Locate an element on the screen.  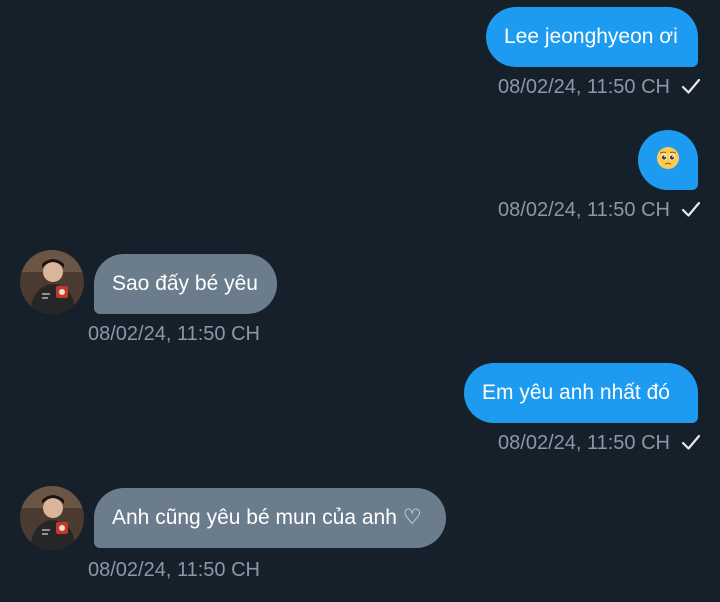
message-bubble-incoming: Sao đấy bé yêu is located at coordinates (185, 284).